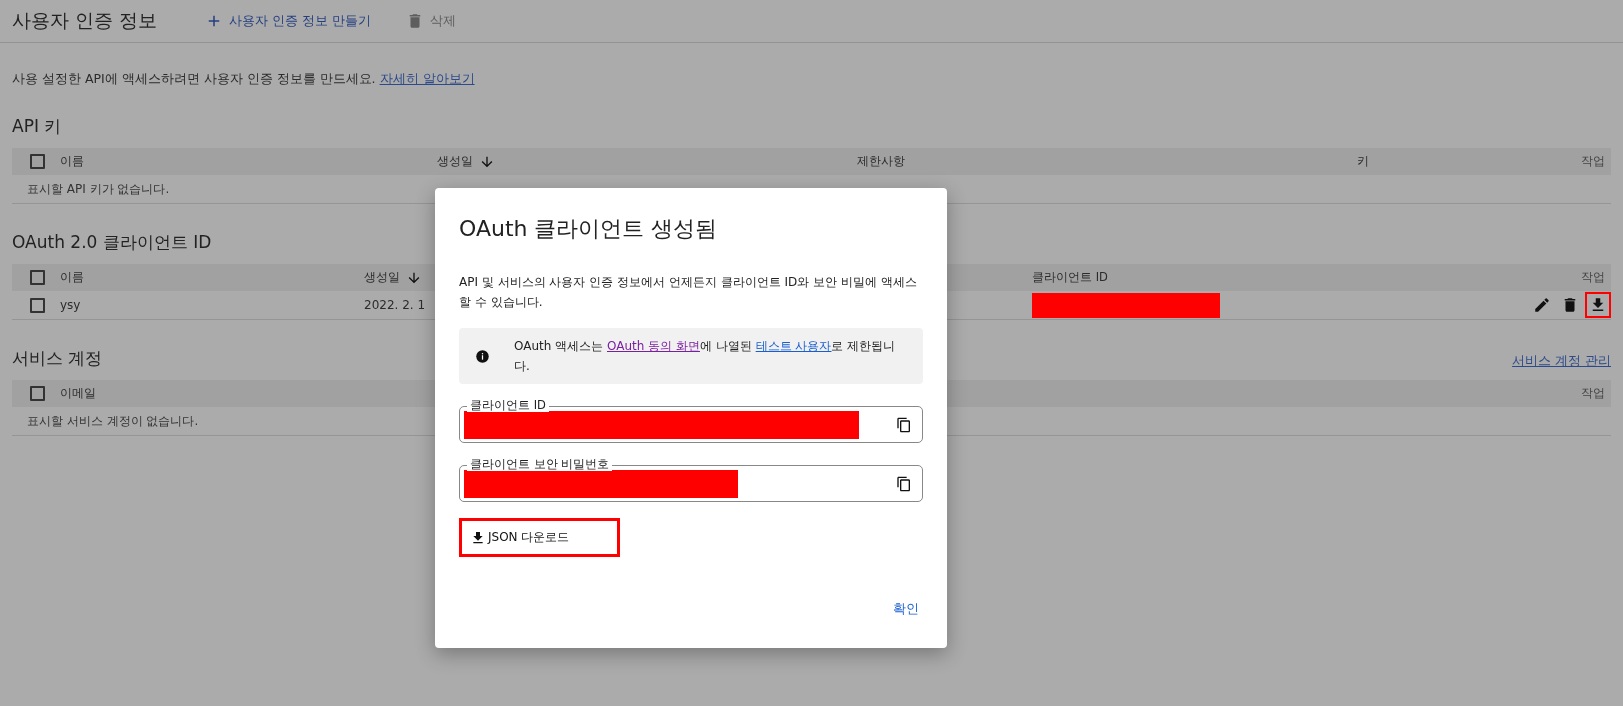 The width and height of the screenshot is (1623, 706). What do you see at coordinates (540, 464) in the screenshot?
I see `field-label: 클라이언트 보안 비밀번호` at bounding box center [540, 464].